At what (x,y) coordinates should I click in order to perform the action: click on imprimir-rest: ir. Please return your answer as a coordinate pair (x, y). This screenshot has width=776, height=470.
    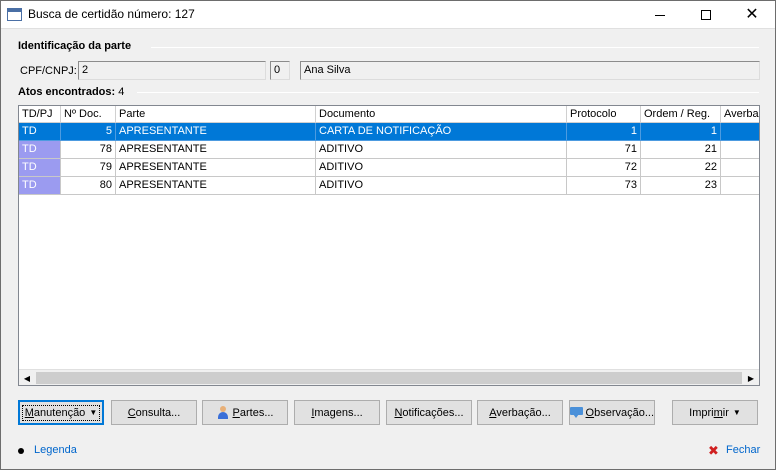
    Looking at the image, I should click on (725, 412).